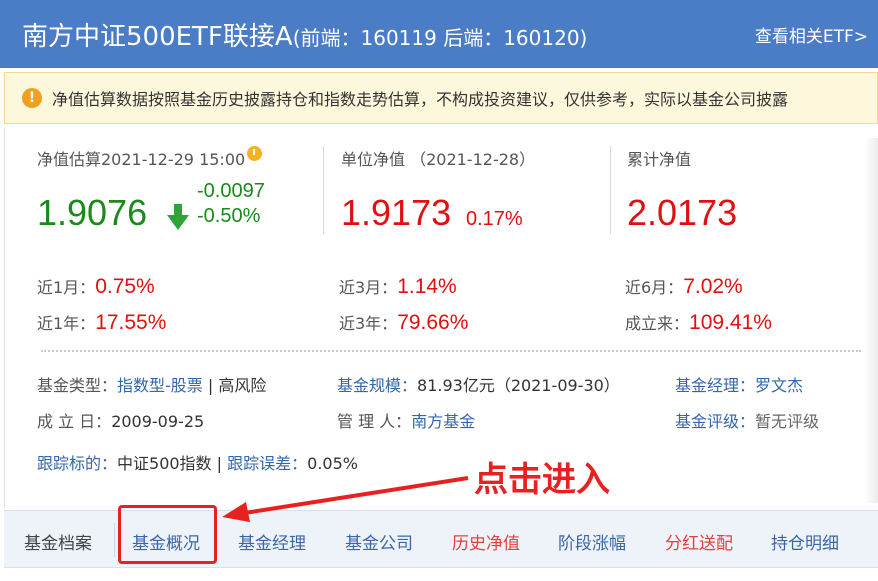 Image resolution: width=878 pixels, height=581 pixels. Describe the element at coordinates (542, 480) in the screenshot. I see `annotation-text: 点击进入` at that location.